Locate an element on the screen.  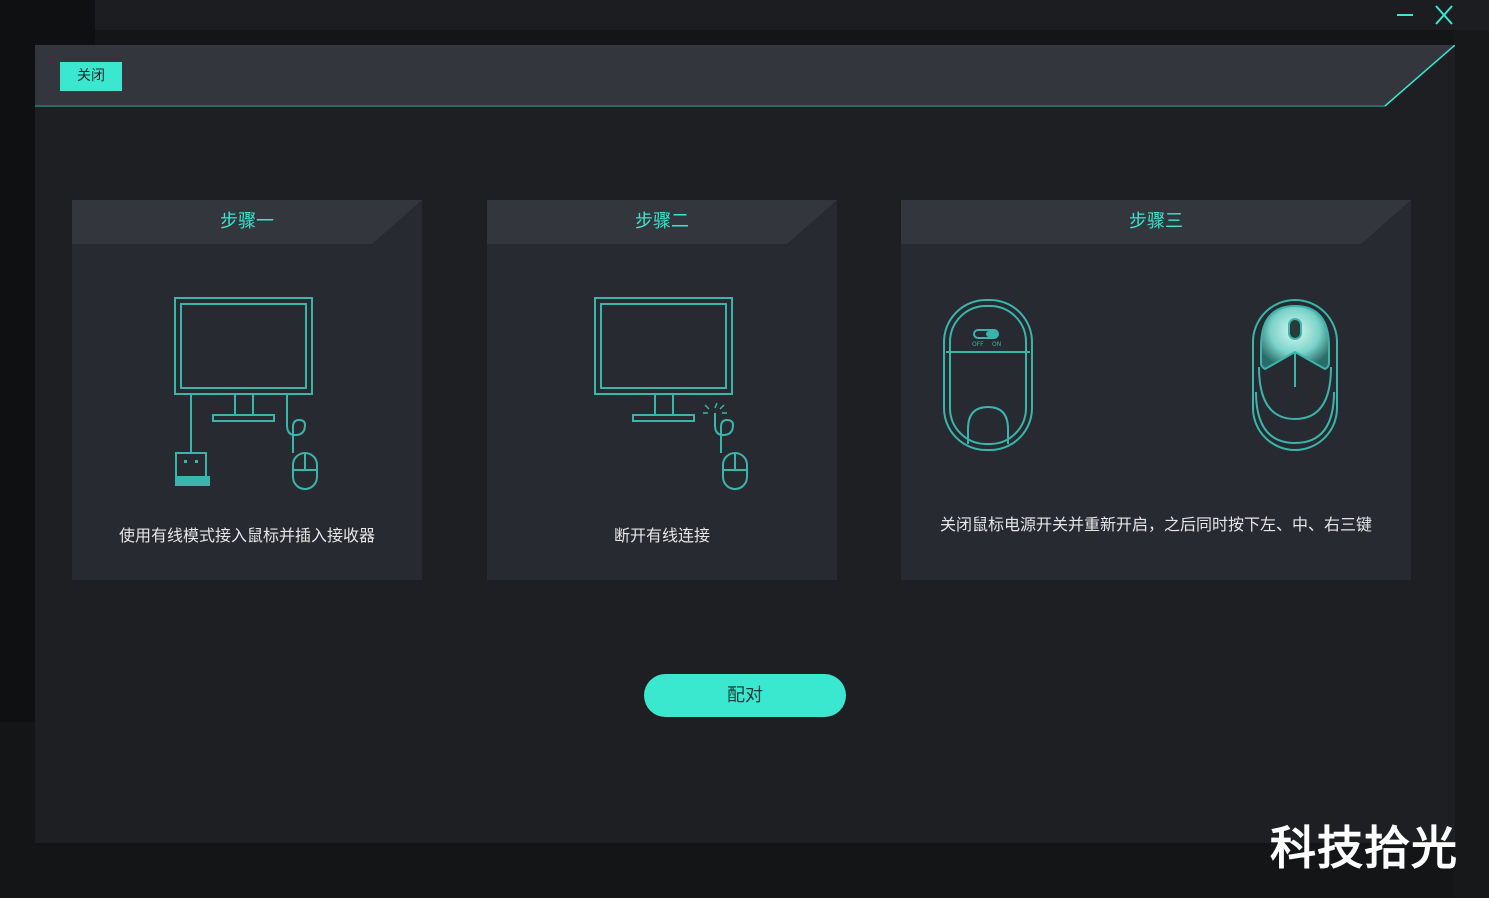
step-title: 步骤三 is located at coordinates (1156, 221).